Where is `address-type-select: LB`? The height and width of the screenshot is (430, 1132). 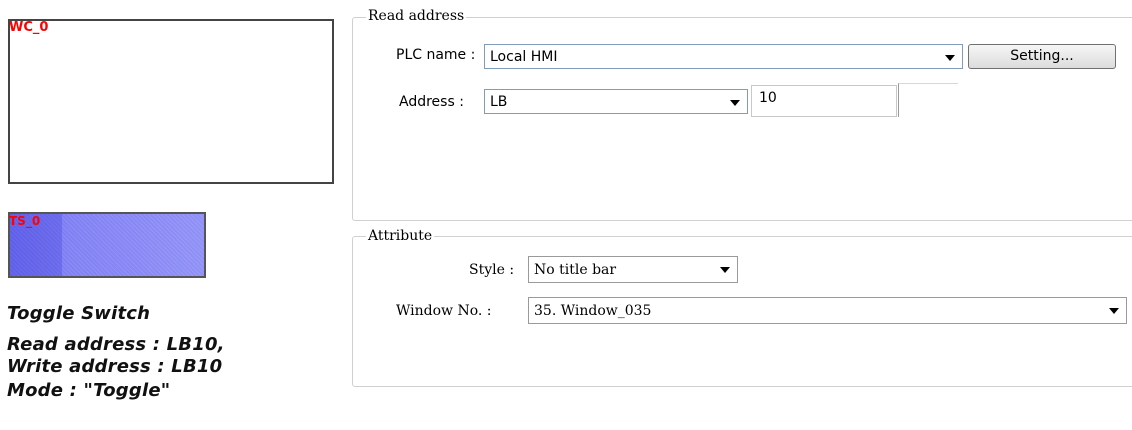 address-type-select: LB is located at coordinates (616, 101).